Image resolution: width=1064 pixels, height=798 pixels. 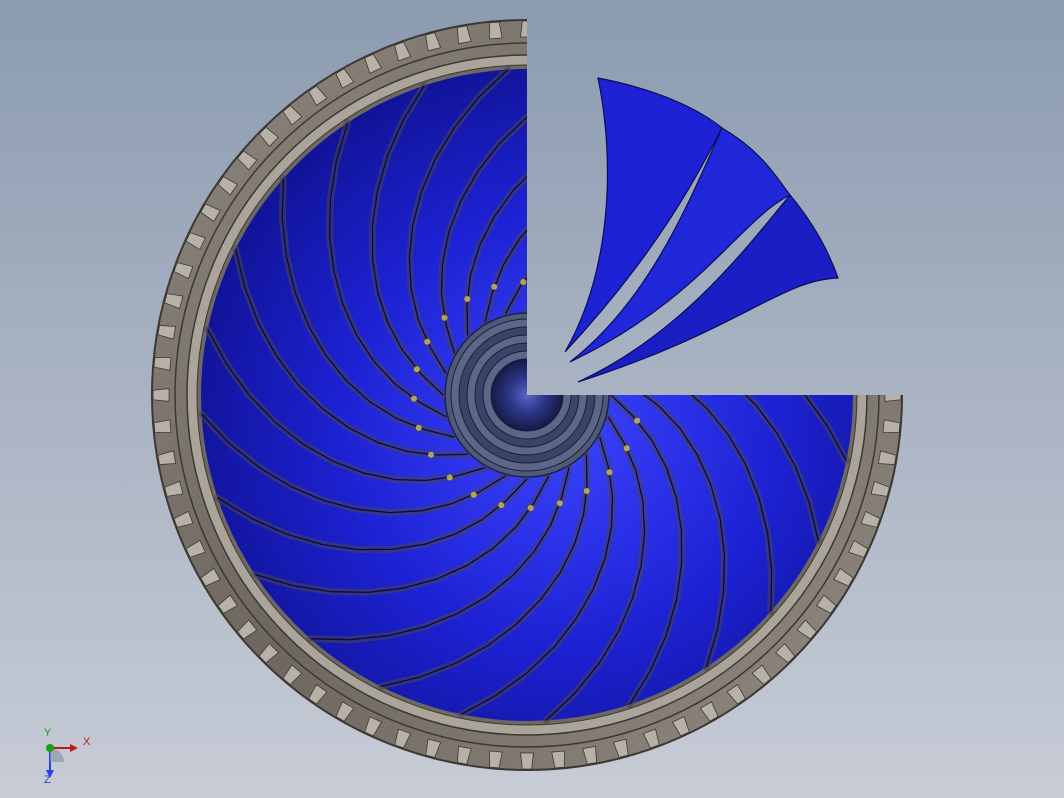 I want to click on axis-x-label: X, so click(x=87, y=742).